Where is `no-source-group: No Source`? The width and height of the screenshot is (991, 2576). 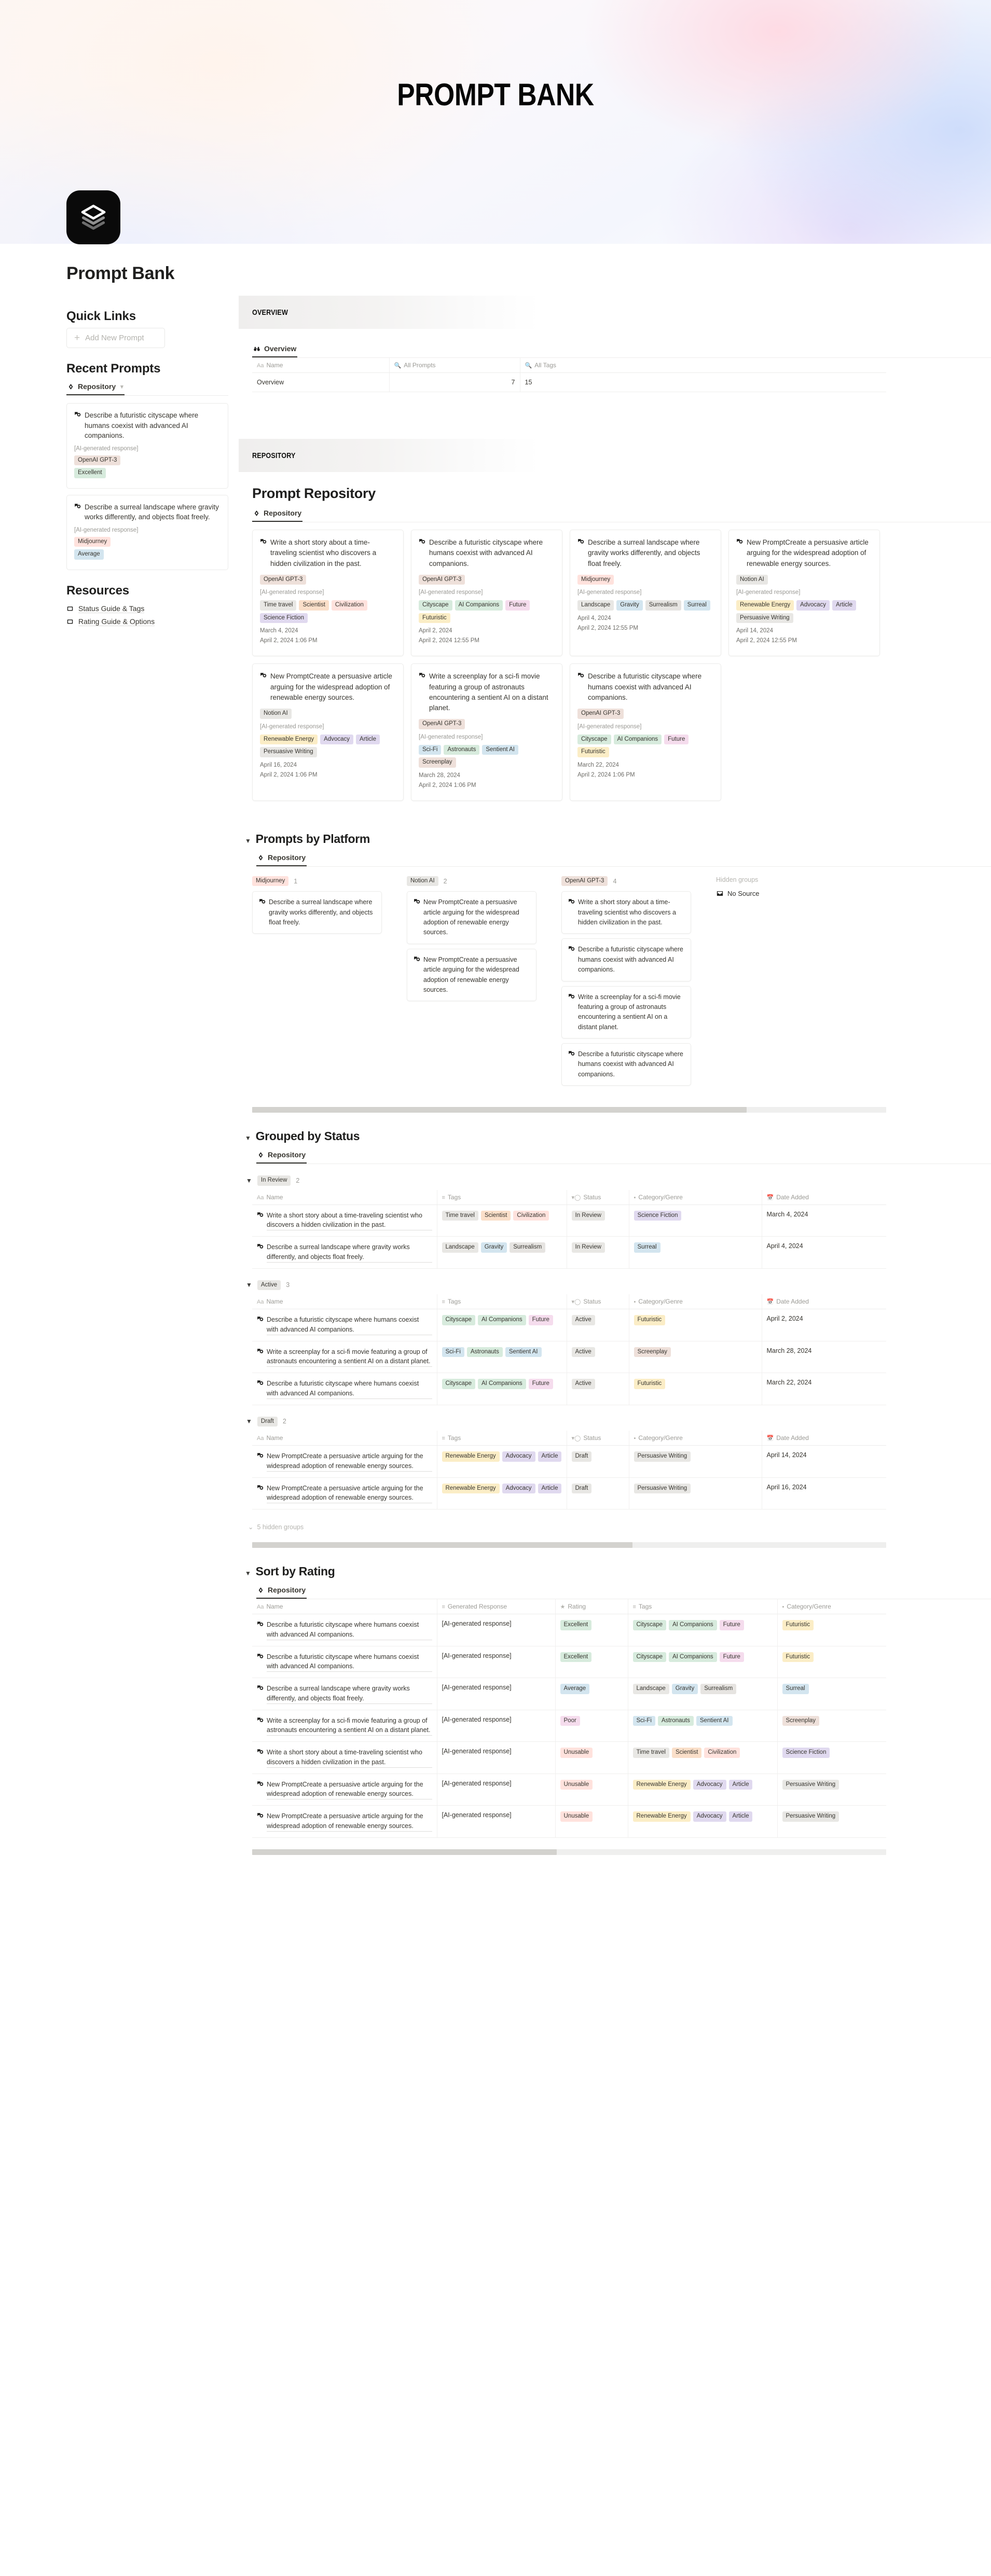
no-source-group: No Source is located at coordinates (768, 893).